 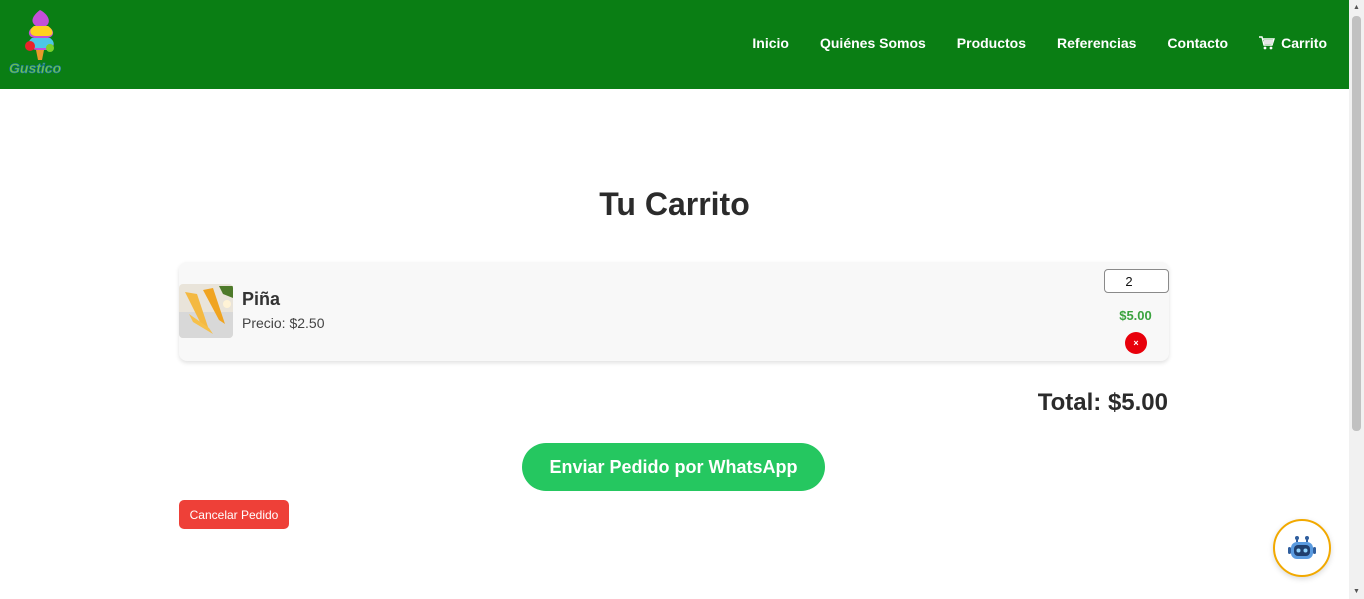 I want to click on cart-total: Total: $5.00, so click(x=1102, y=402).